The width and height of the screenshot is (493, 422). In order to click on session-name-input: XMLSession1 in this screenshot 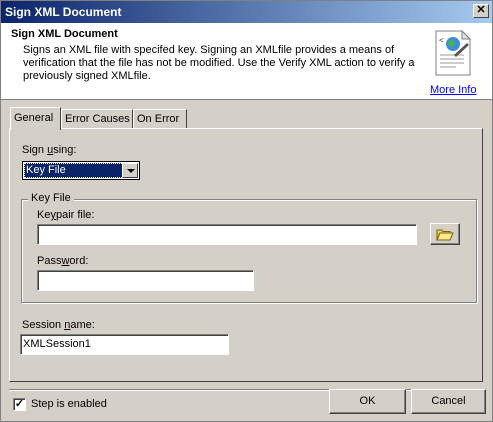, I will do `click(124, 344)`.